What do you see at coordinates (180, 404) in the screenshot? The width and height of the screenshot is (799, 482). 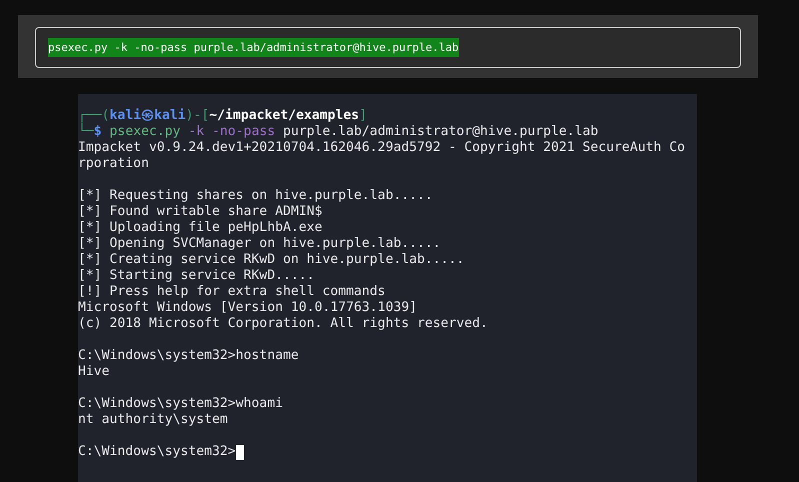 I see `terminal-line: C:\Windows\system32>whoami` at bounding box center [180, 404].